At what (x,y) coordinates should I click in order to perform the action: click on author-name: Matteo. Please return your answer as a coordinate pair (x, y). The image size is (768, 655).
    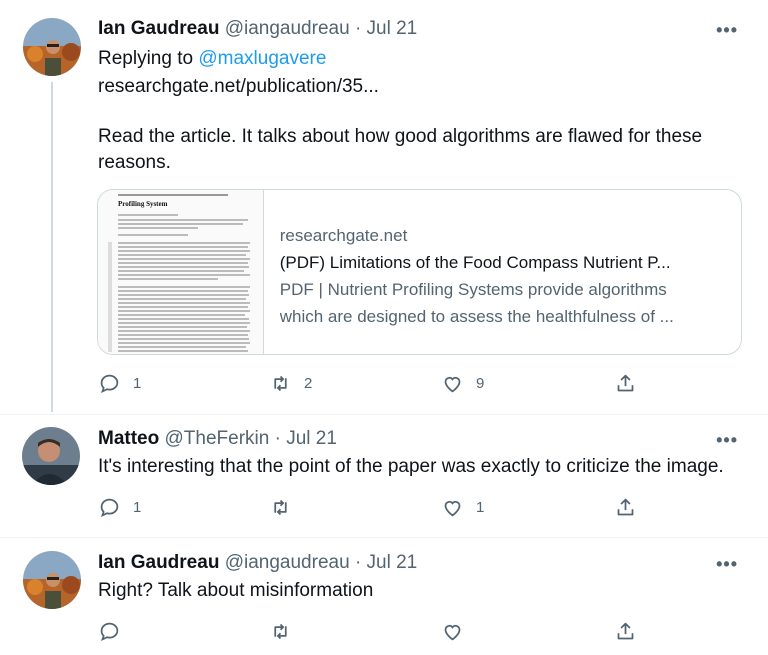
    Looking at the image, I should click on (128, 438).